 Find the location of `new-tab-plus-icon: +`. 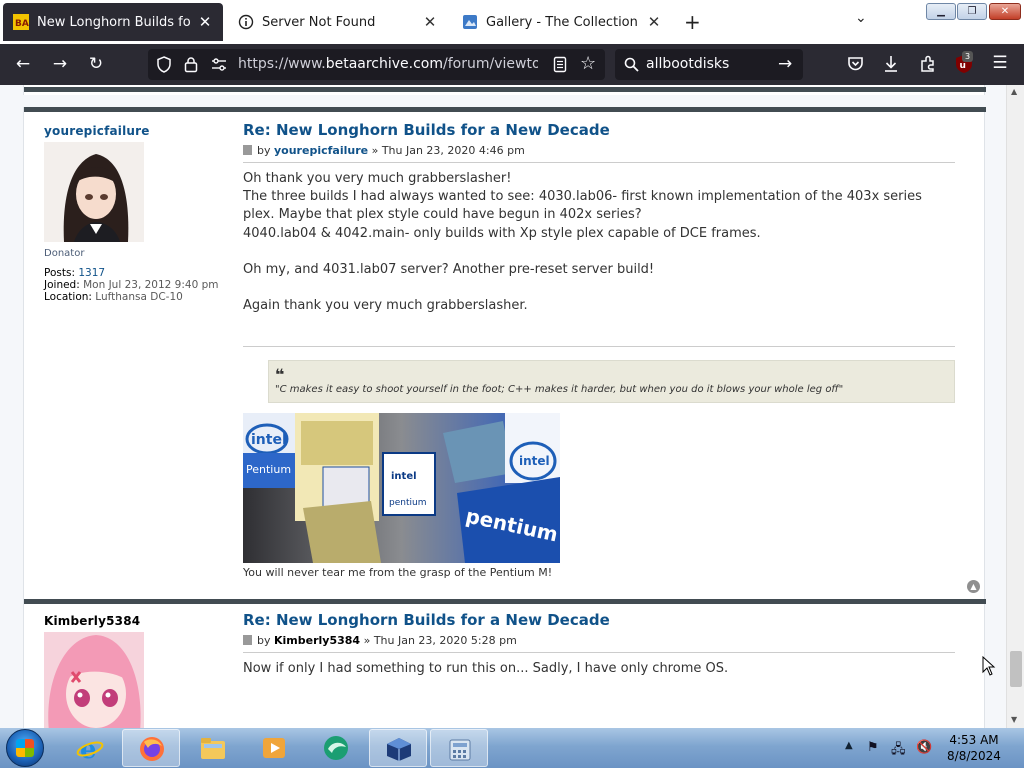

new-tab-plus-icon: + is located at coordinates (692, 22).